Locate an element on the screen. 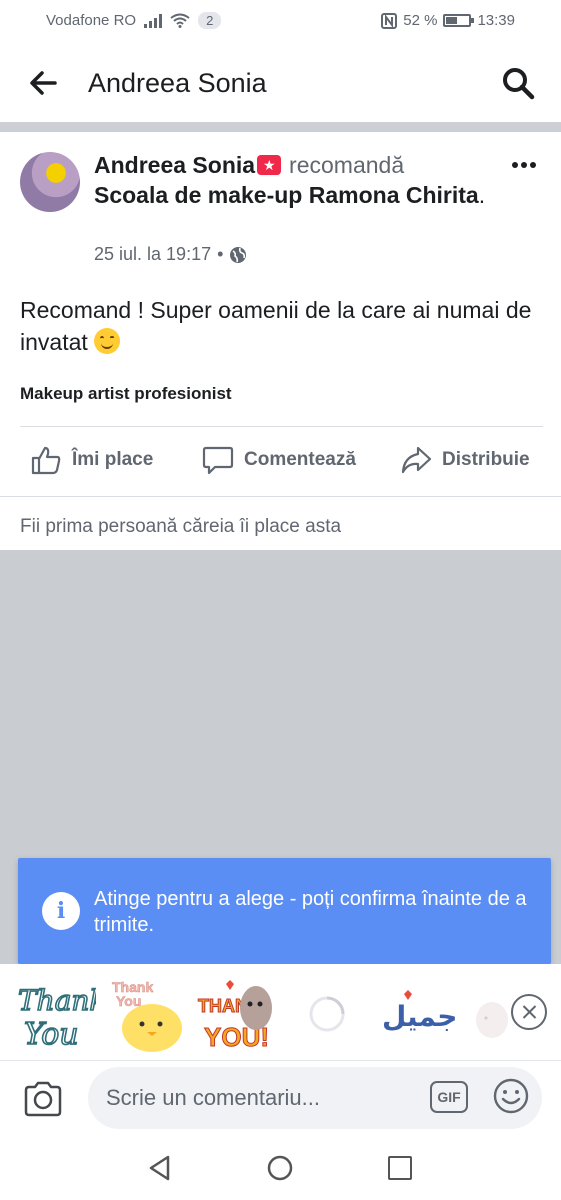 This screenshot has height=1200, width=561. avatar is located at coordinates (50, 182).